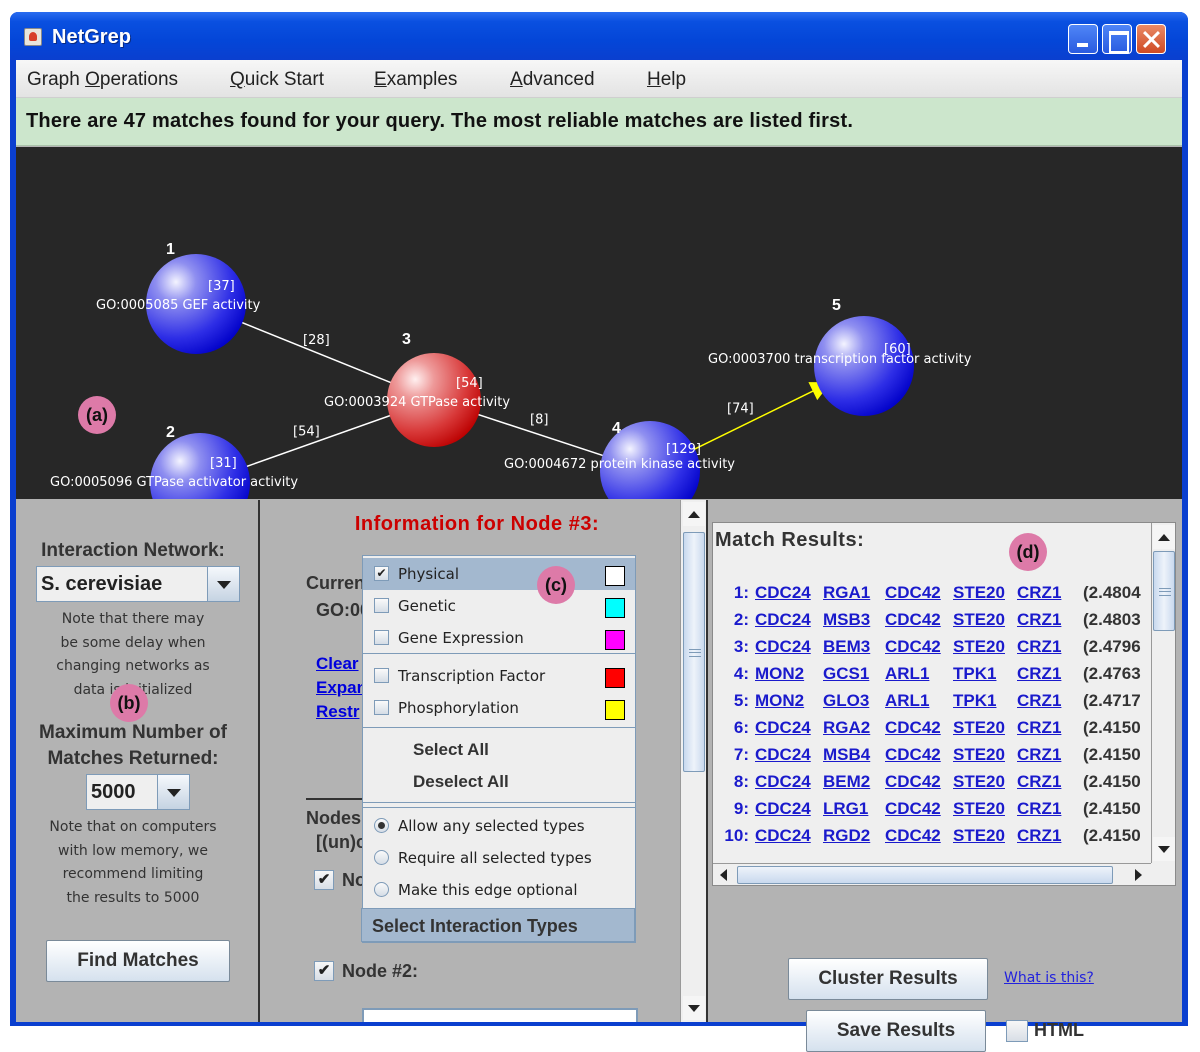 The width and height of the screenshot is (1200, 1052). Describe the element at coordinates (896, 1031) in the screenshot. I see `save-results-button: Save Results` at that location.